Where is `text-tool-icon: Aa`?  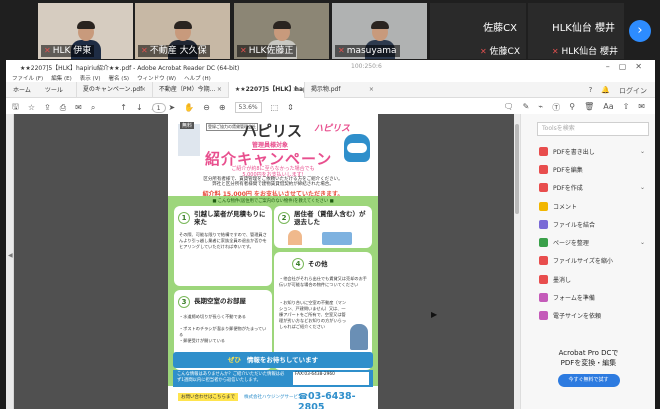
text-tool-icon: Aa is located at coordinates (608, 107).